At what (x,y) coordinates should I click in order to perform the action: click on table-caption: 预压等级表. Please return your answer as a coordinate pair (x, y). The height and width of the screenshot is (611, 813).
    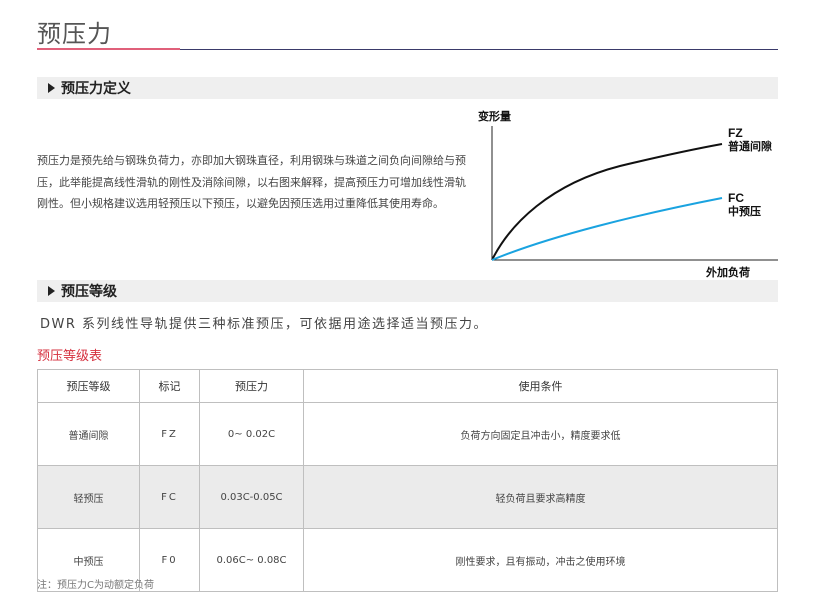
    Looking at the image, I should click on (70, 356).